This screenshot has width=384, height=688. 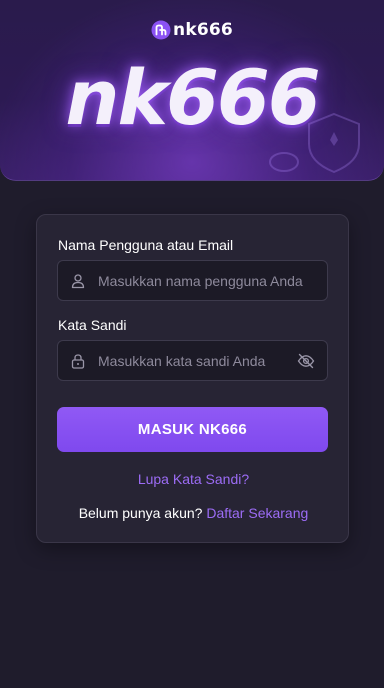 What do you see at coordinates (306, 361) in the screenshot?
I see `eye-off-icon` at bounding box center [306, 361].